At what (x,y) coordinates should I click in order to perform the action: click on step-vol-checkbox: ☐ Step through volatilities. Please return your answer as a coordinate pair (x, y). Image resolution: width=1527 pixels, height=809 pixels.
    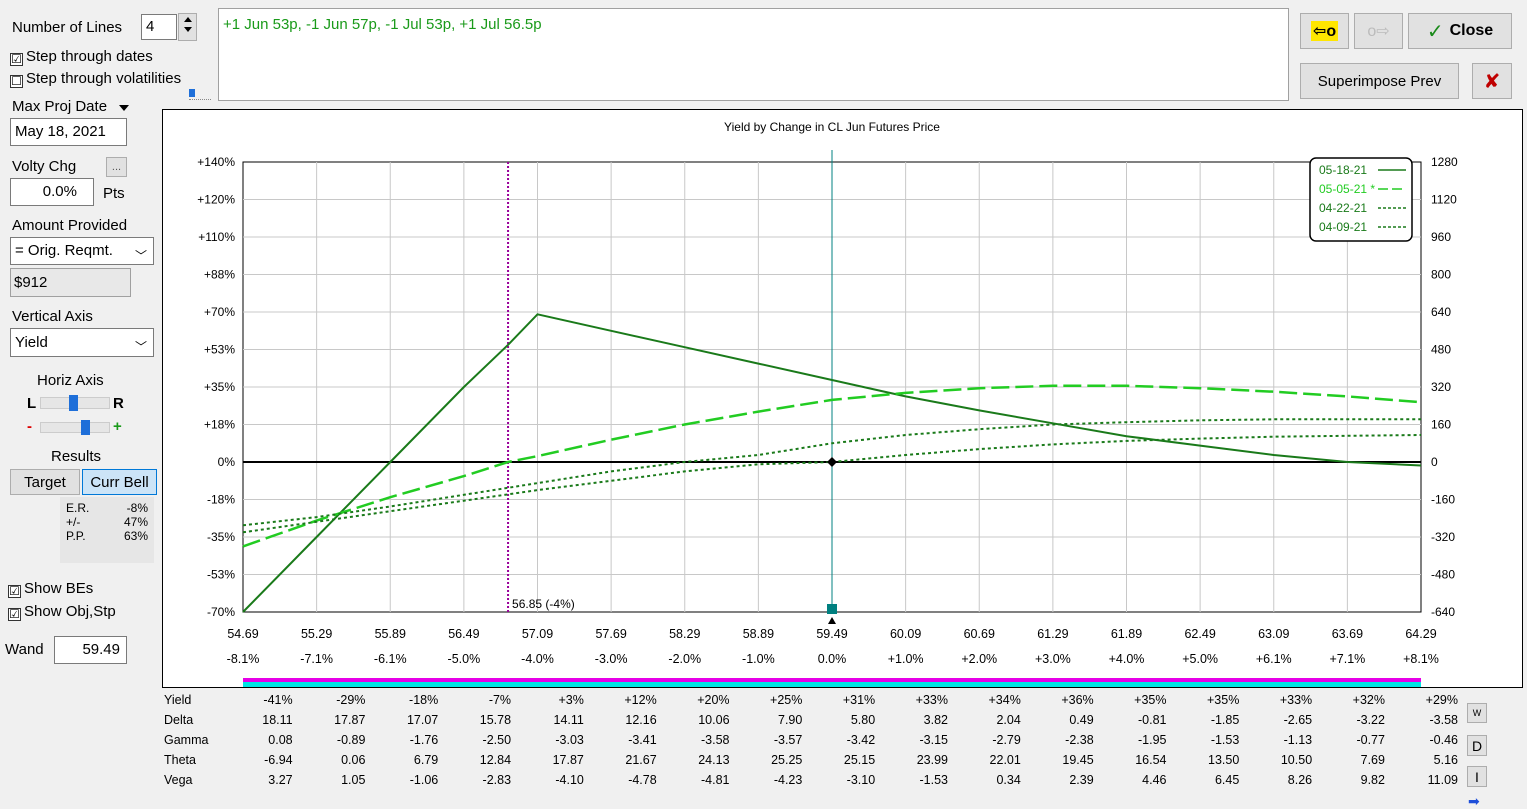
    Looking at the image, I should click on (95, 79).